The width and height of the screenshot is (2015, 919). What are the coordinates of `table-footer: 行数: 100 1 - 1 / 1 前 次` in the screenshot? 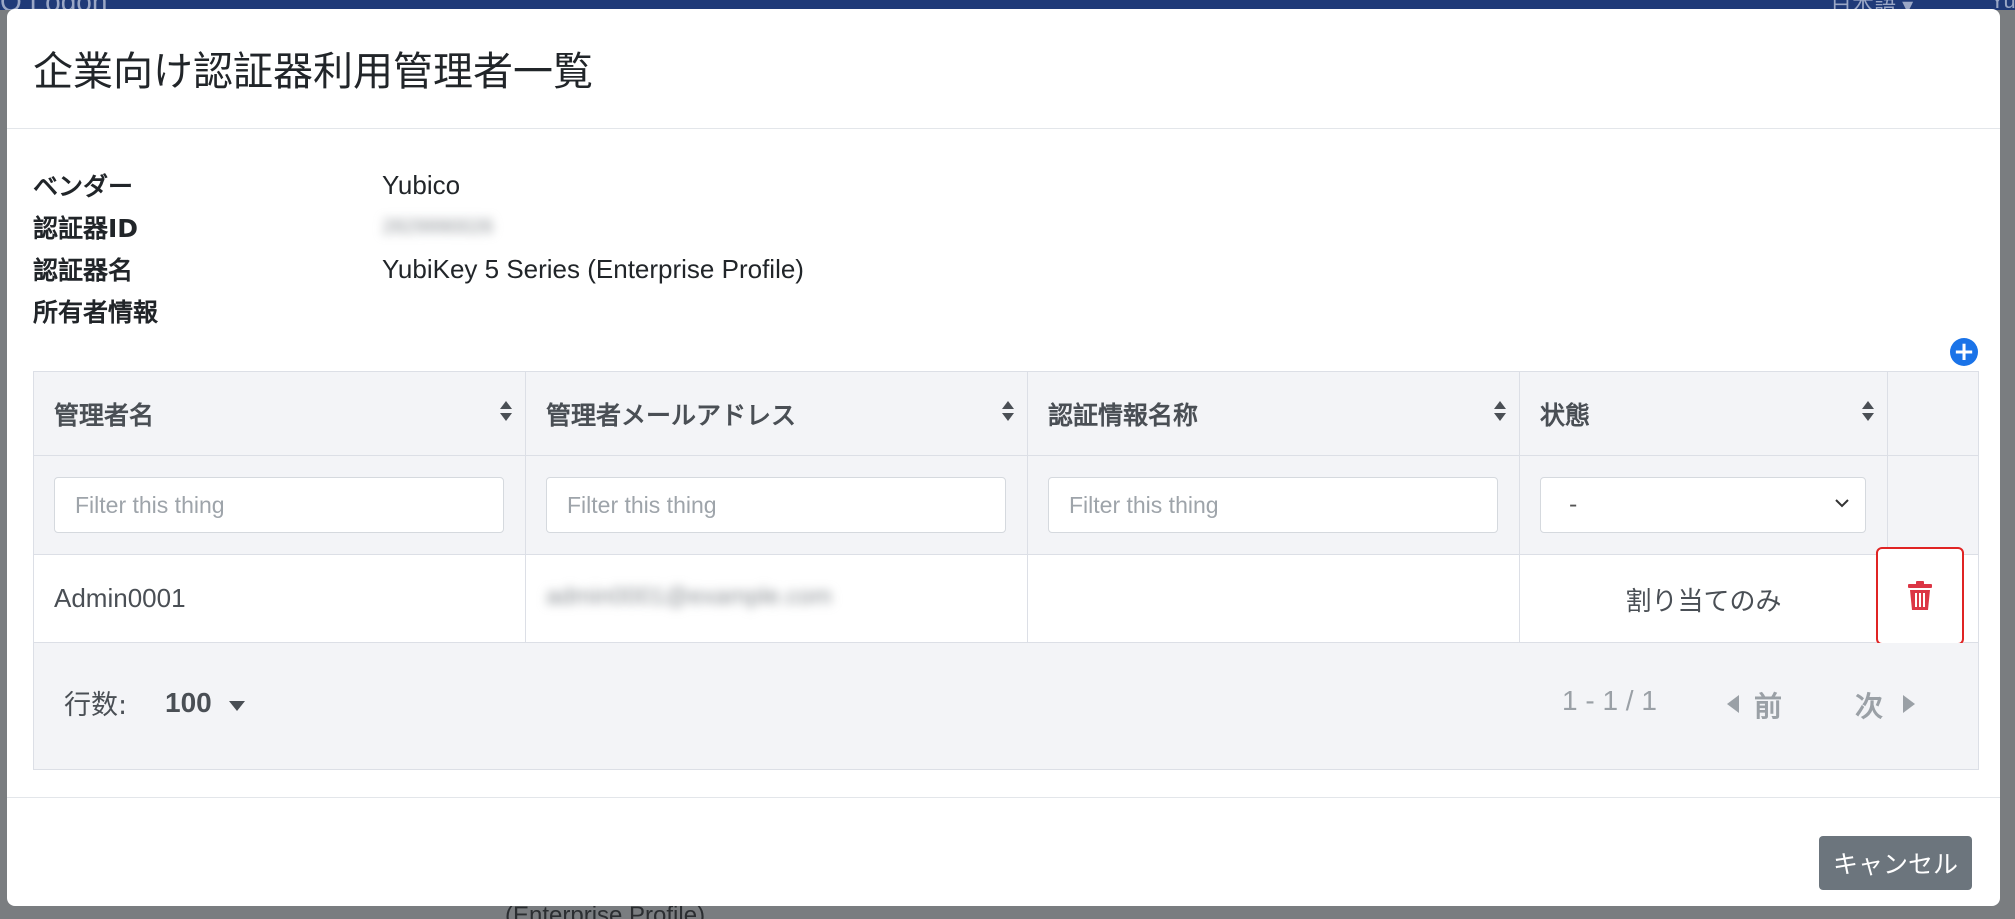 It's located at (1006, 705).